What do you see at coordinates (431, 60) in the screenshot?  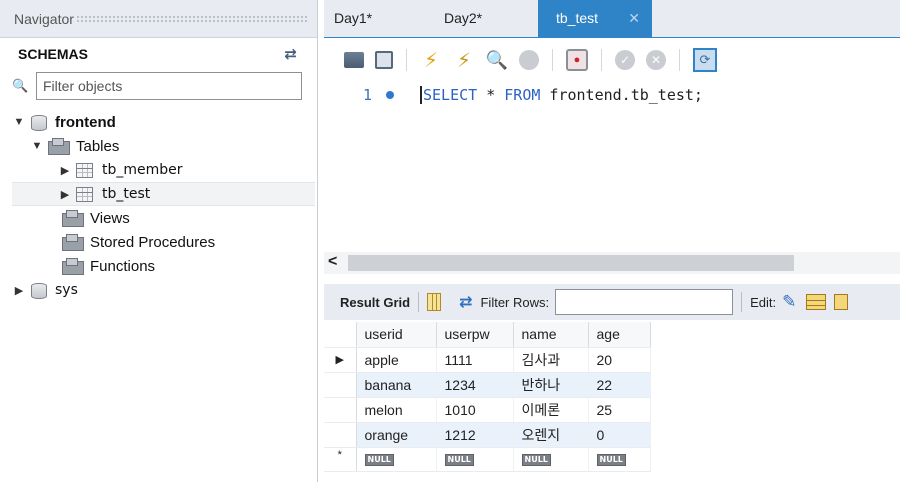 I see `execute-icon: ⚡` at bounding box center [431, 60].